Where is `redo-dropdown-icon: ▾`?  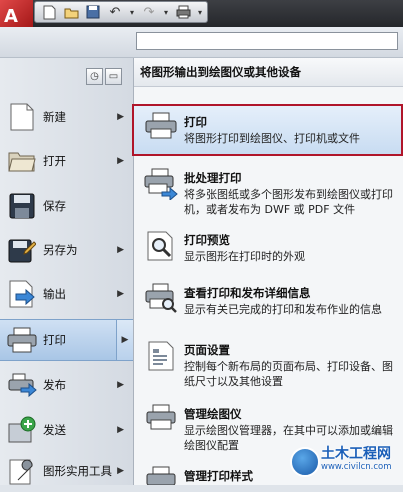
redo-dropdown-icon: ▾ is located at coordinates (166, 12).